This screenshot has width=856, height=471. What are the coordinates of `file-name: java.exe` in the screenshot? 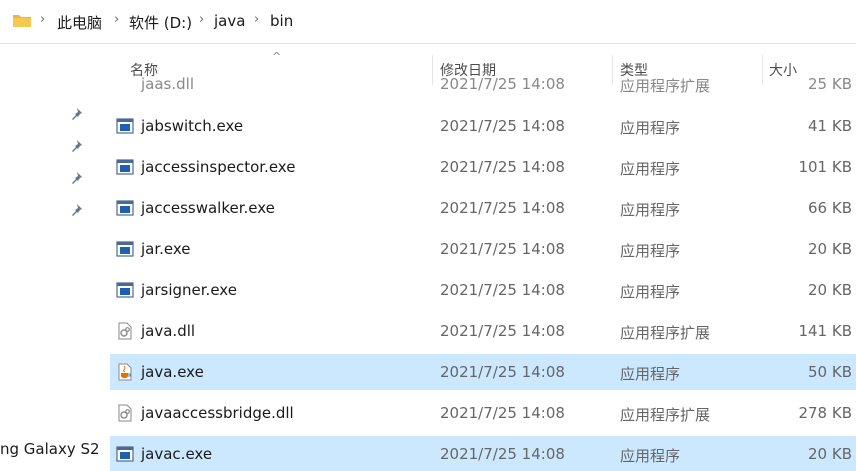 It's located at (172, 372).